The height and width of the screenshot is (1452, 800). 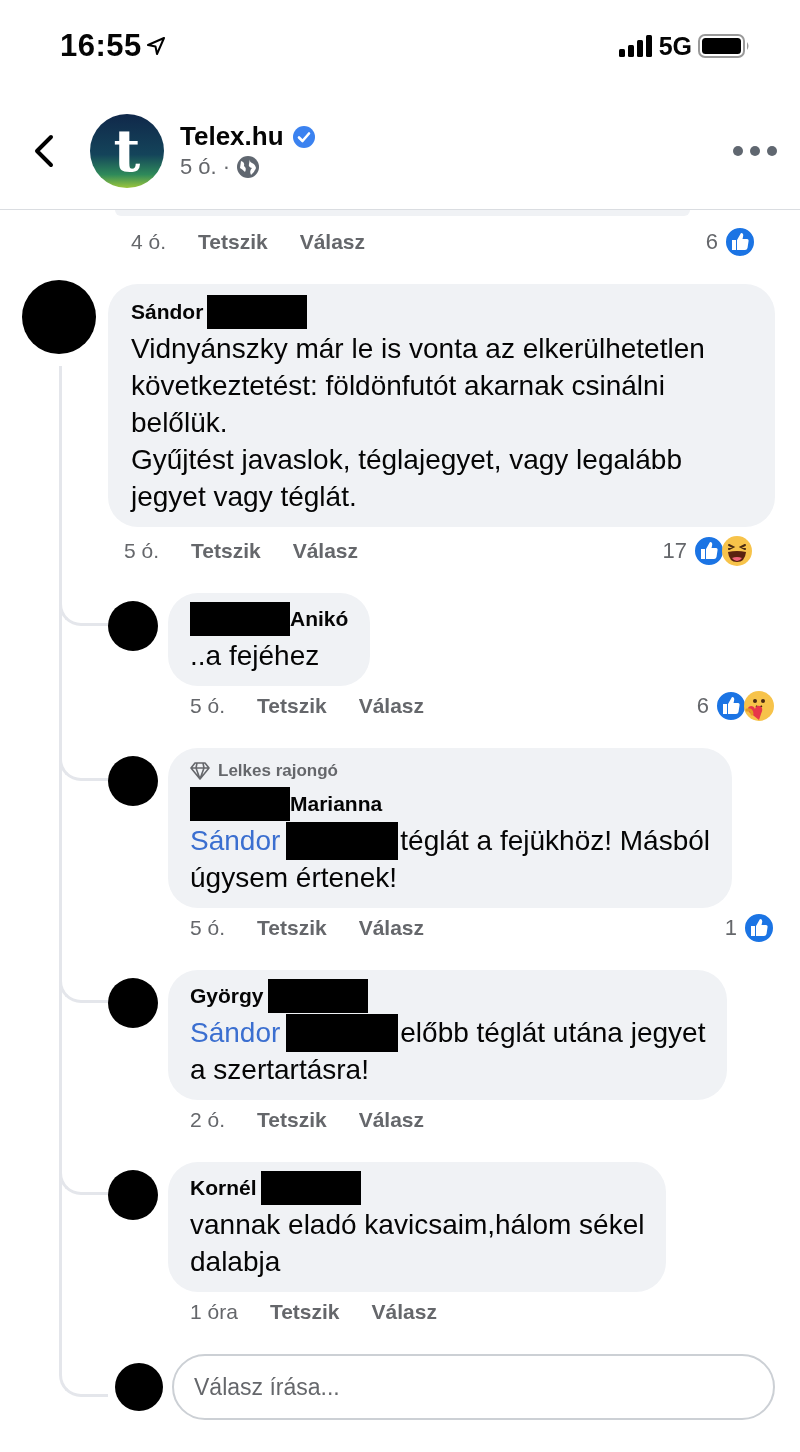 I want to click on comment-time: 4 ó., so click(x=149, y=242).